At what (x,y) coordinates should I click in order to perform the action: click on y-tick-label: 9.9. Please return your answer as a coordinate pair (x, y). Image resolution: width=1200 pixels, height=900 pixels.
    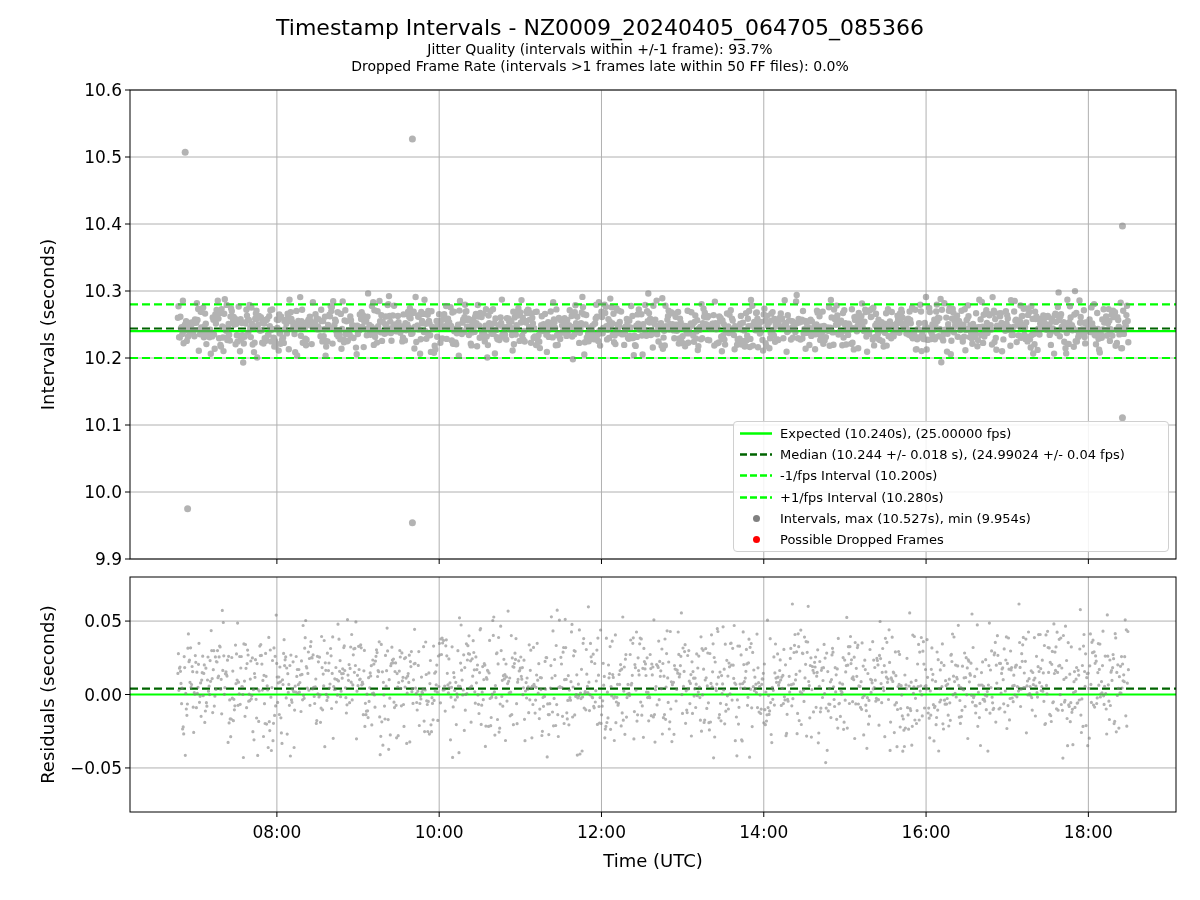
    Looking at the image, I should click on (108, 558).